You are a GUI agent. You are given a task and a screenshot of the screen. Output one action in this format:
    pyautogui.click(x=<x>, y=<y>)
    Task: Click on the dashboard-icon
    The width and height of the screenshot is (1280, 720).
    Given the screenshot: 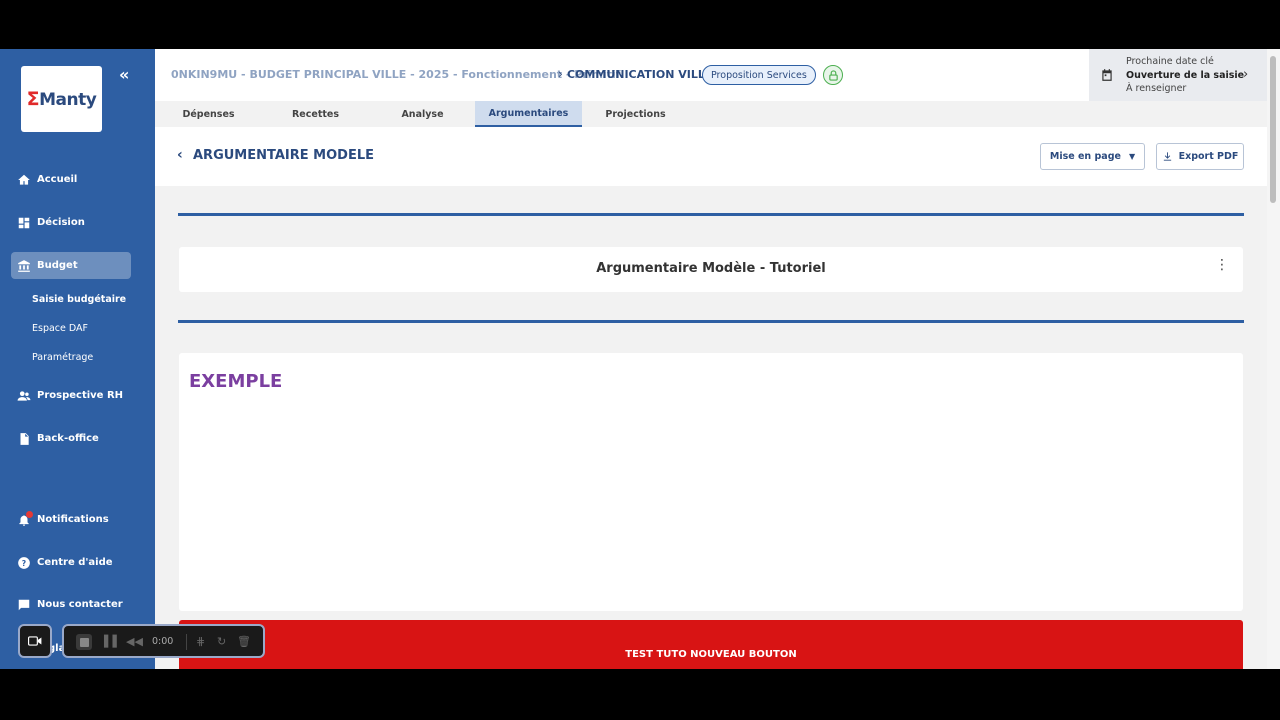 What is the action you would take?
    pyautogui.click(x=24, y=223)
    